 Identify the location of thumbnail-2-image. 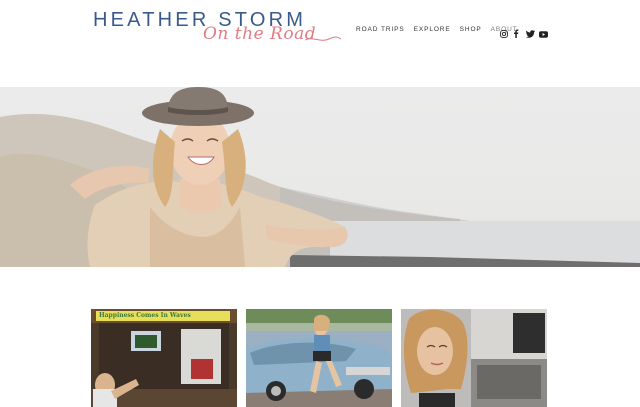
(319, 358).